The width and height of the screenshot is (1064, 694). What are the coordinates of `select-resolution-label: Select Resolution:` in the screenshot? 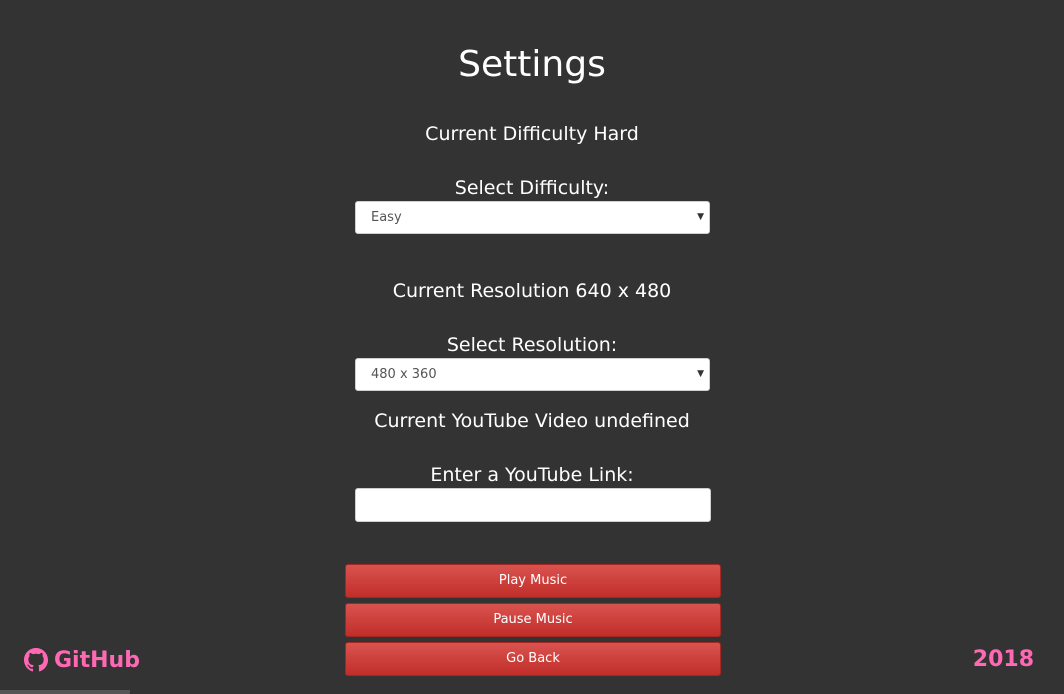 It's located at (532, 345).